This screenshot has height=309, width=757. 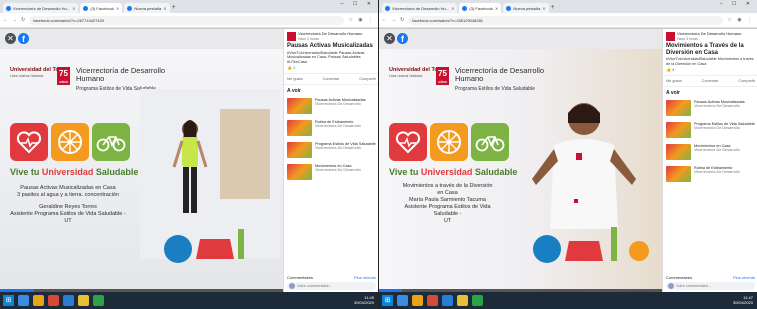 I want to click on address-bar: facebook.com/watch/?v=267714427420, so click(x=187, y=20).